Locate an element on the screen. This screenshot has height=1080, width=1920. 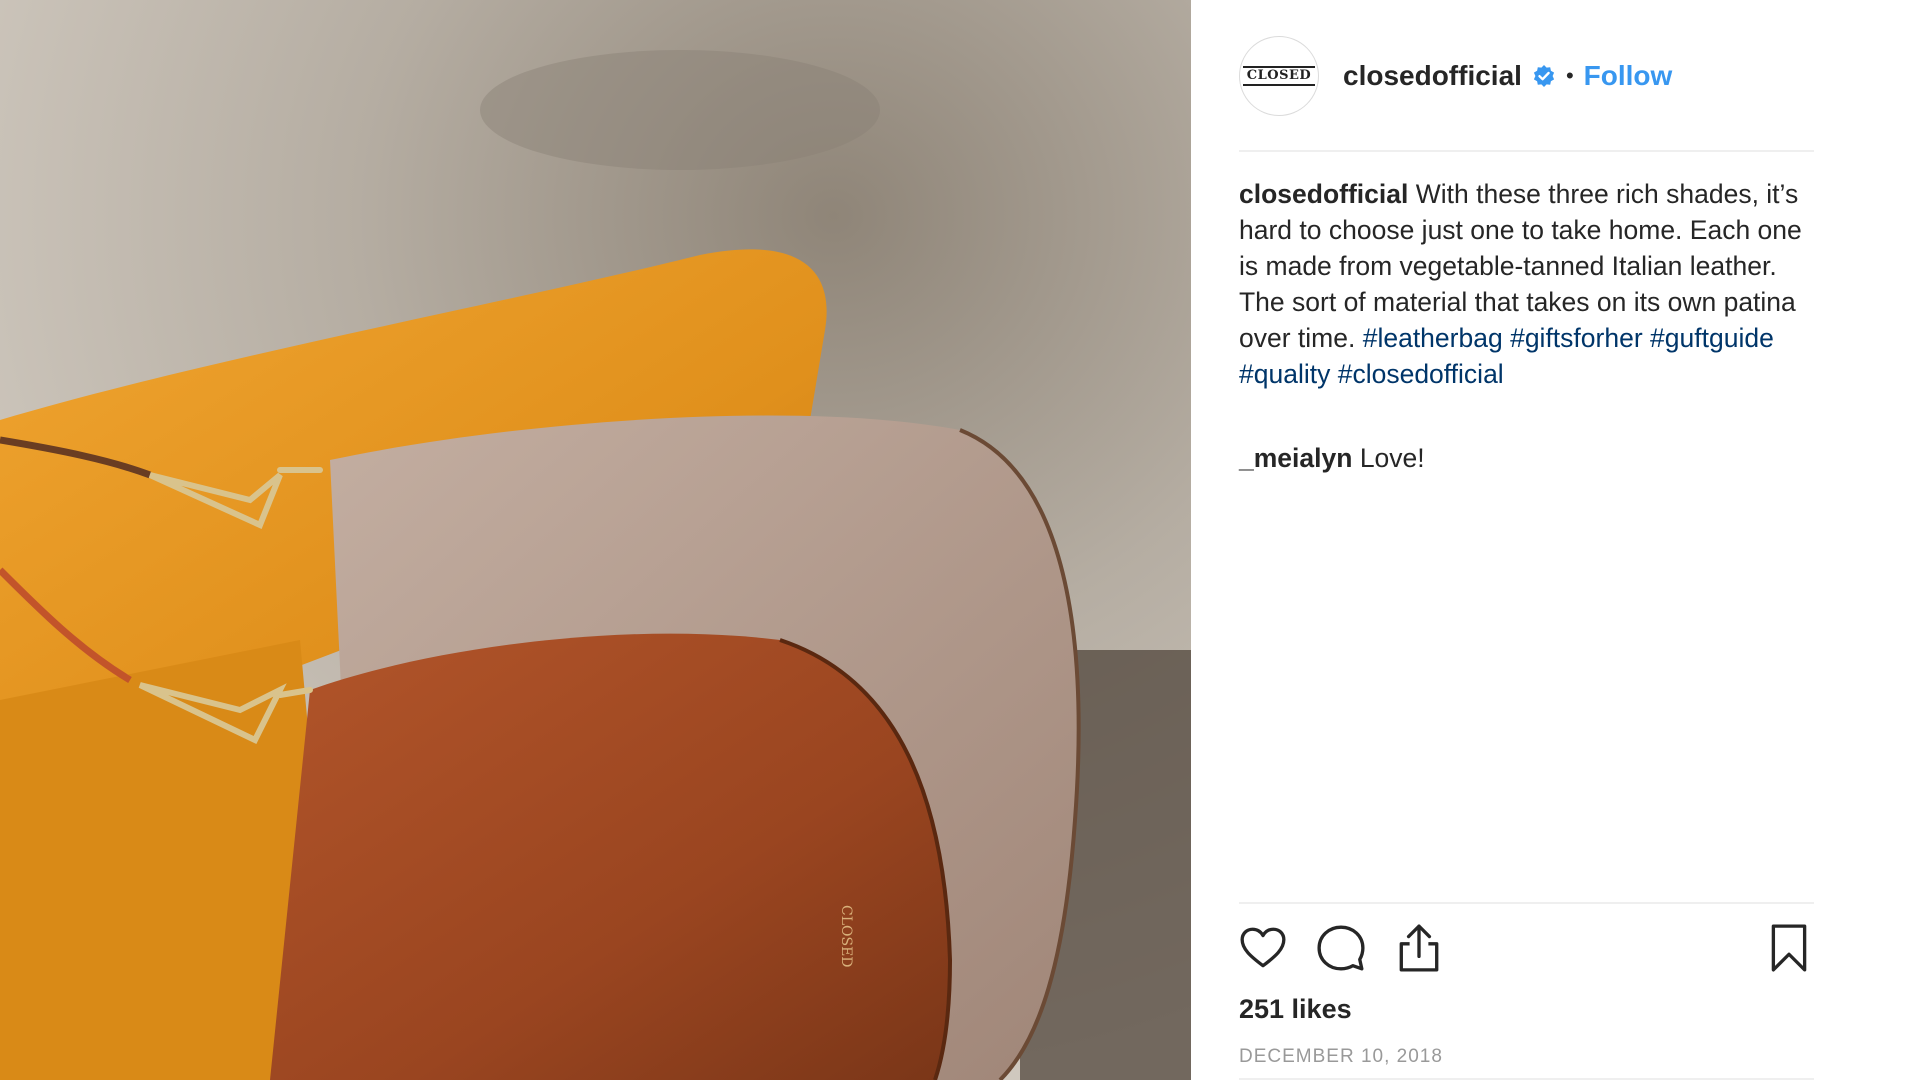
hashtag-link: #guftguide is located at coordinates (1712, 338).